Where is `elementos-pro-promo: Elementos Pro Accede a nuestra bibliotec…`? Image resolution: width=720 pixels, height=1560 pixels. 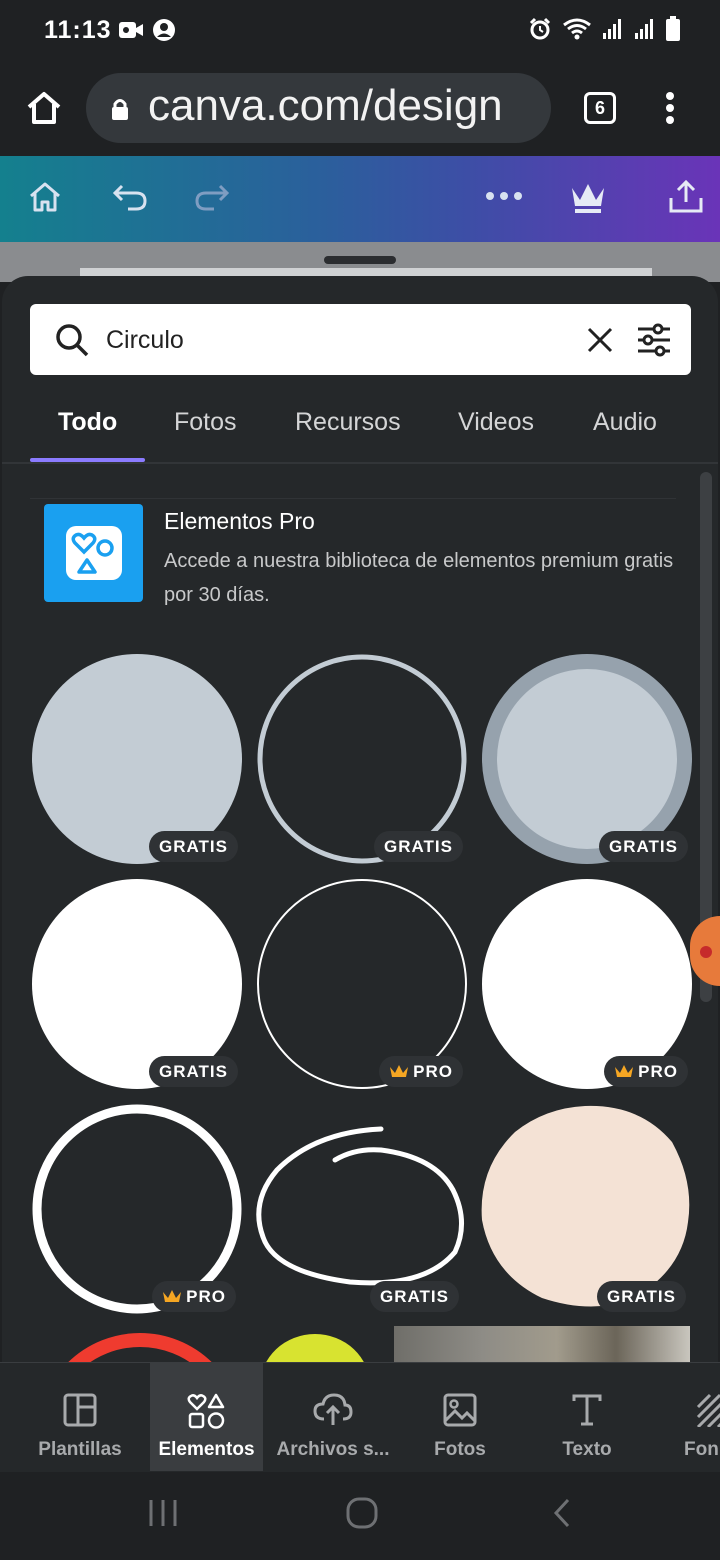
elementos-pro-promo: Elementos Pro Accede a nuestra bibliotec… is located at coordinates (364, 555).